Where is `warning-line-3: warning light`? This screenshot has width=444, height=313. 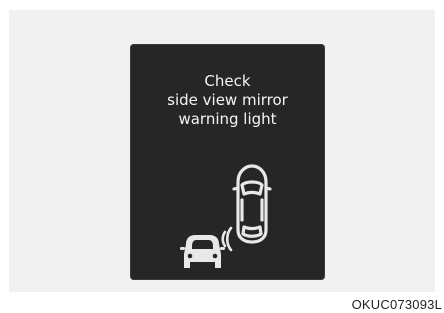 warning-line-3: warning light is located at coordinates (227, 119).